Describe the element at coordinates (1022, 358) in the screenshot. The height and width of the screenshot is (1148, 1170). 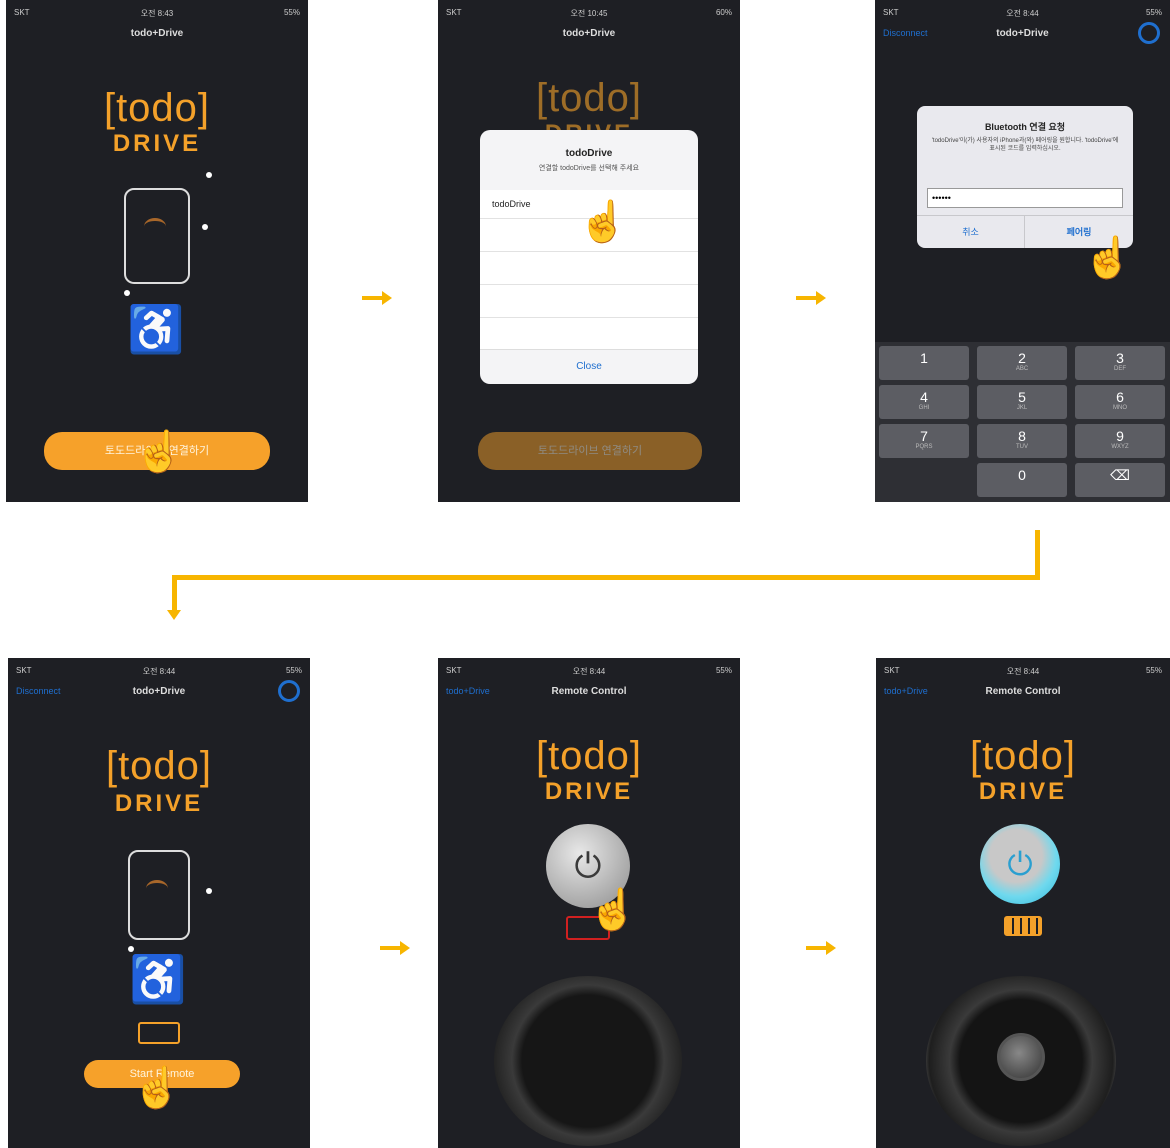
I see `keypad-key-digit: 2` at that location.